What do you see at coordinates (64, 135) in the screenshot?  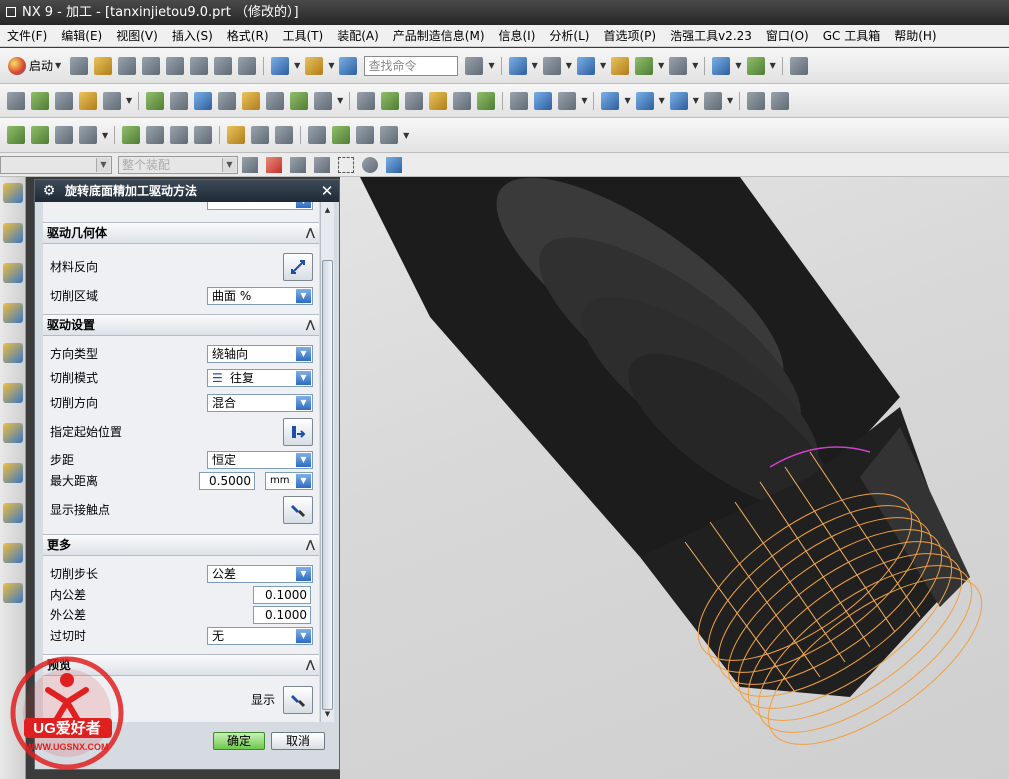 I see `geometry-view-icon` at bounding box center [64, 135].